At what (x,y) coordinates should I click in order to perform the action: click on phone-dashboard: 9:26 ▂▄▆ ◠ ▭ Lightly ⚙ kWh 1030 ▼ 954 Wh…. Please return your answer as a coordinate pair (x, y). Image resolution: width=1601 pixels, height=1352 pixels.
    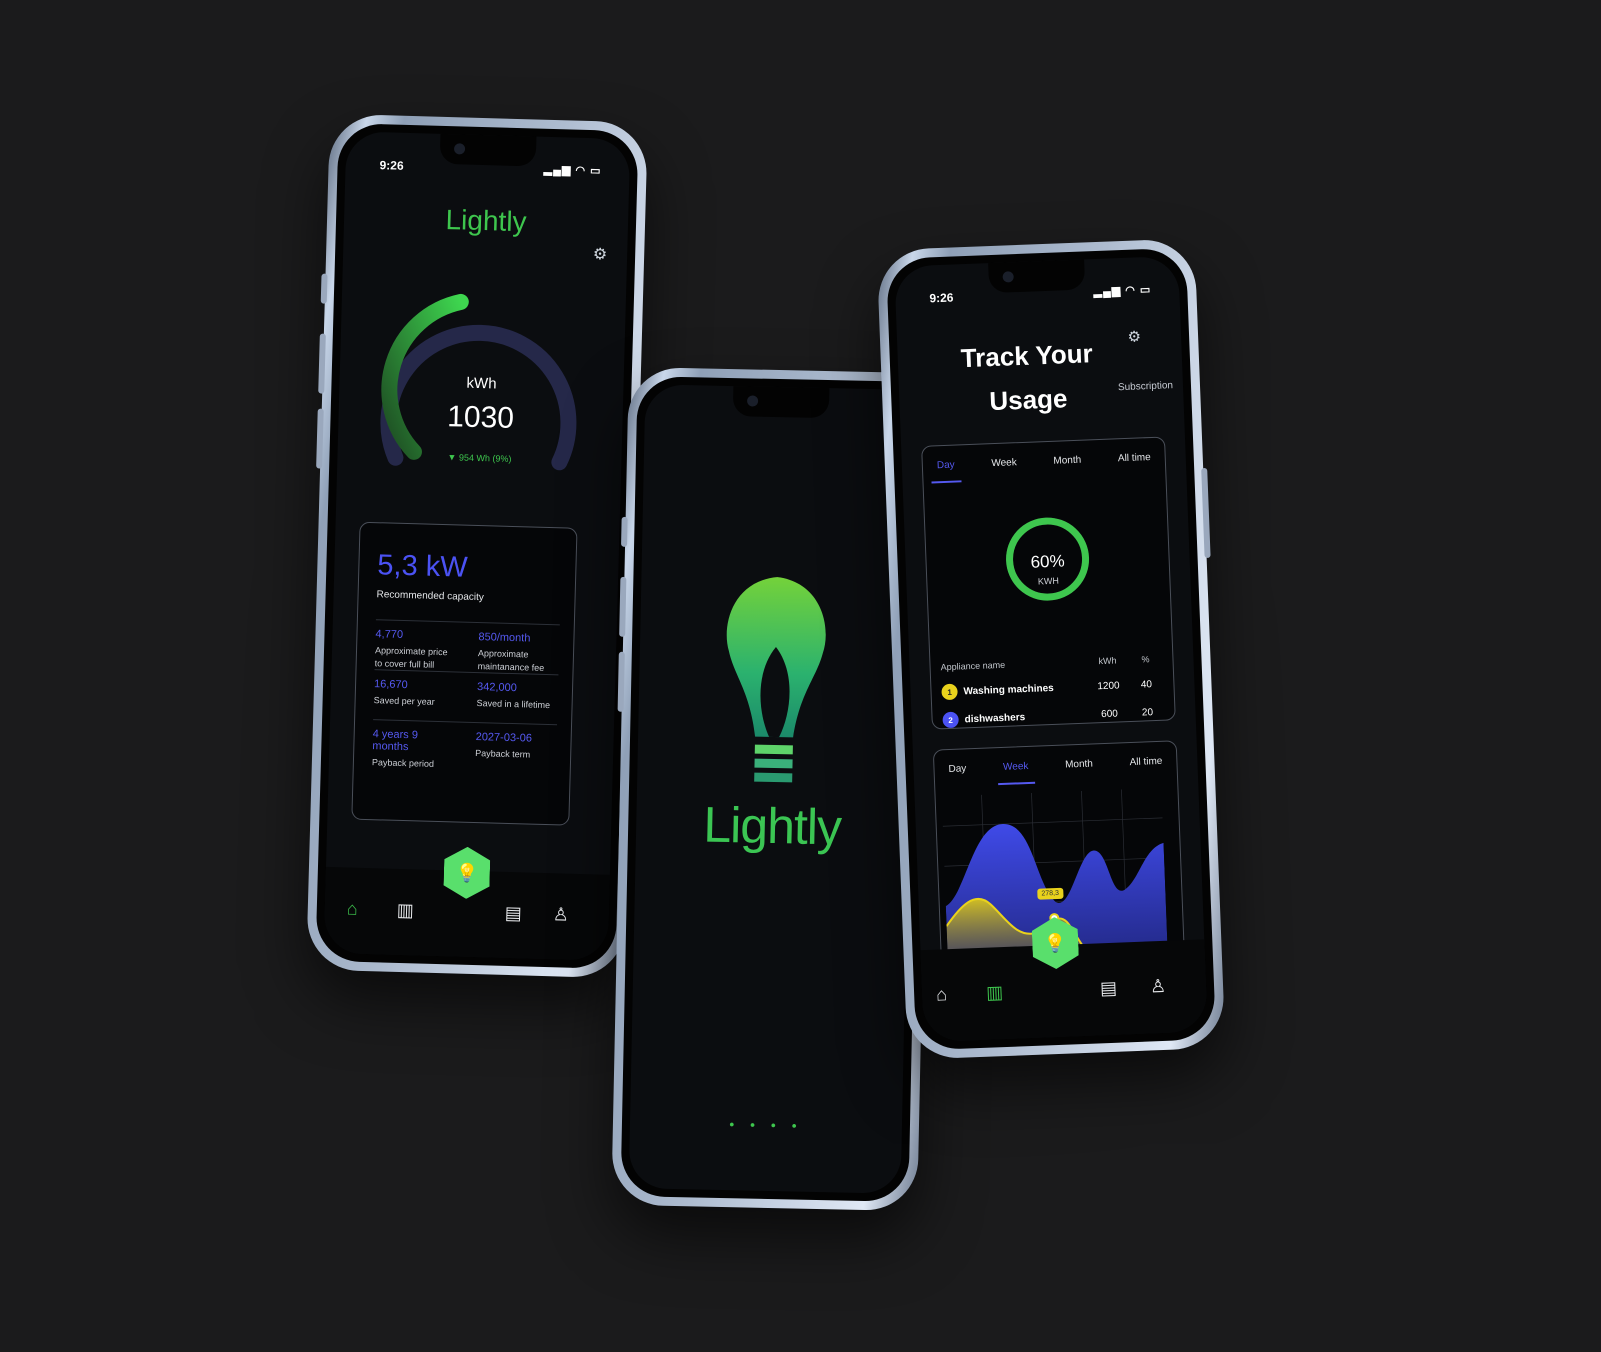
    Looking at the image, I should click on (477, 546).